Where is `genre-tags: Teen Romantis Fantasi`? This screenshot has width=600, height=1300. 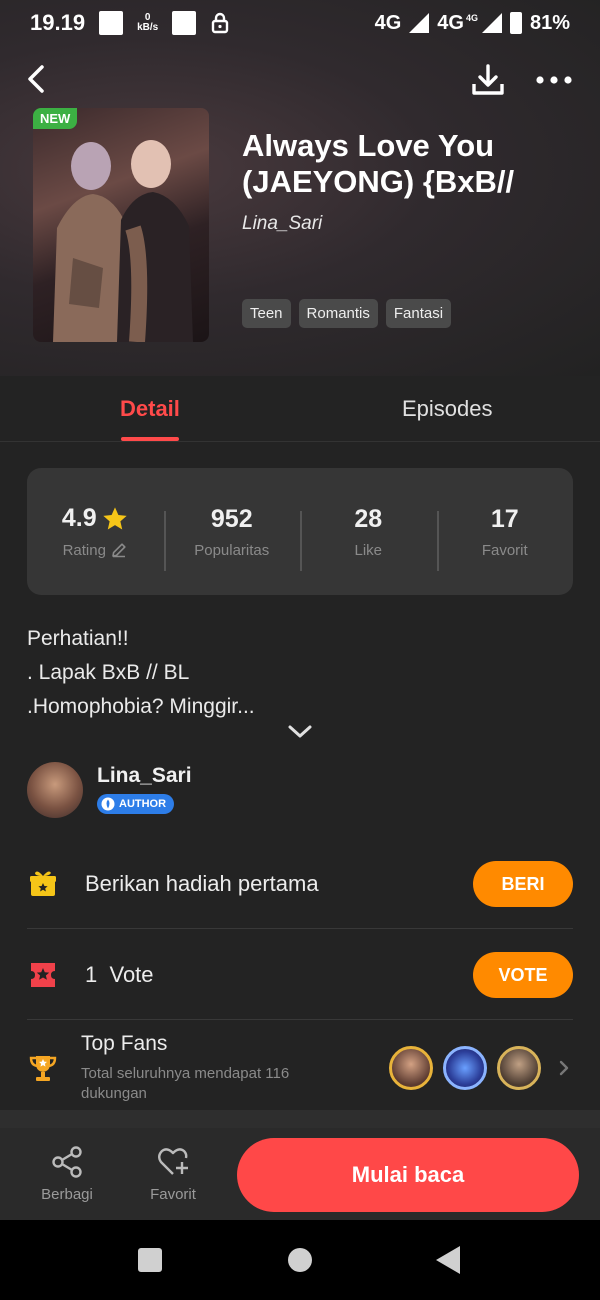 genre-tags: Teen Romantis Fantasi is located at coordinates (347, 313).